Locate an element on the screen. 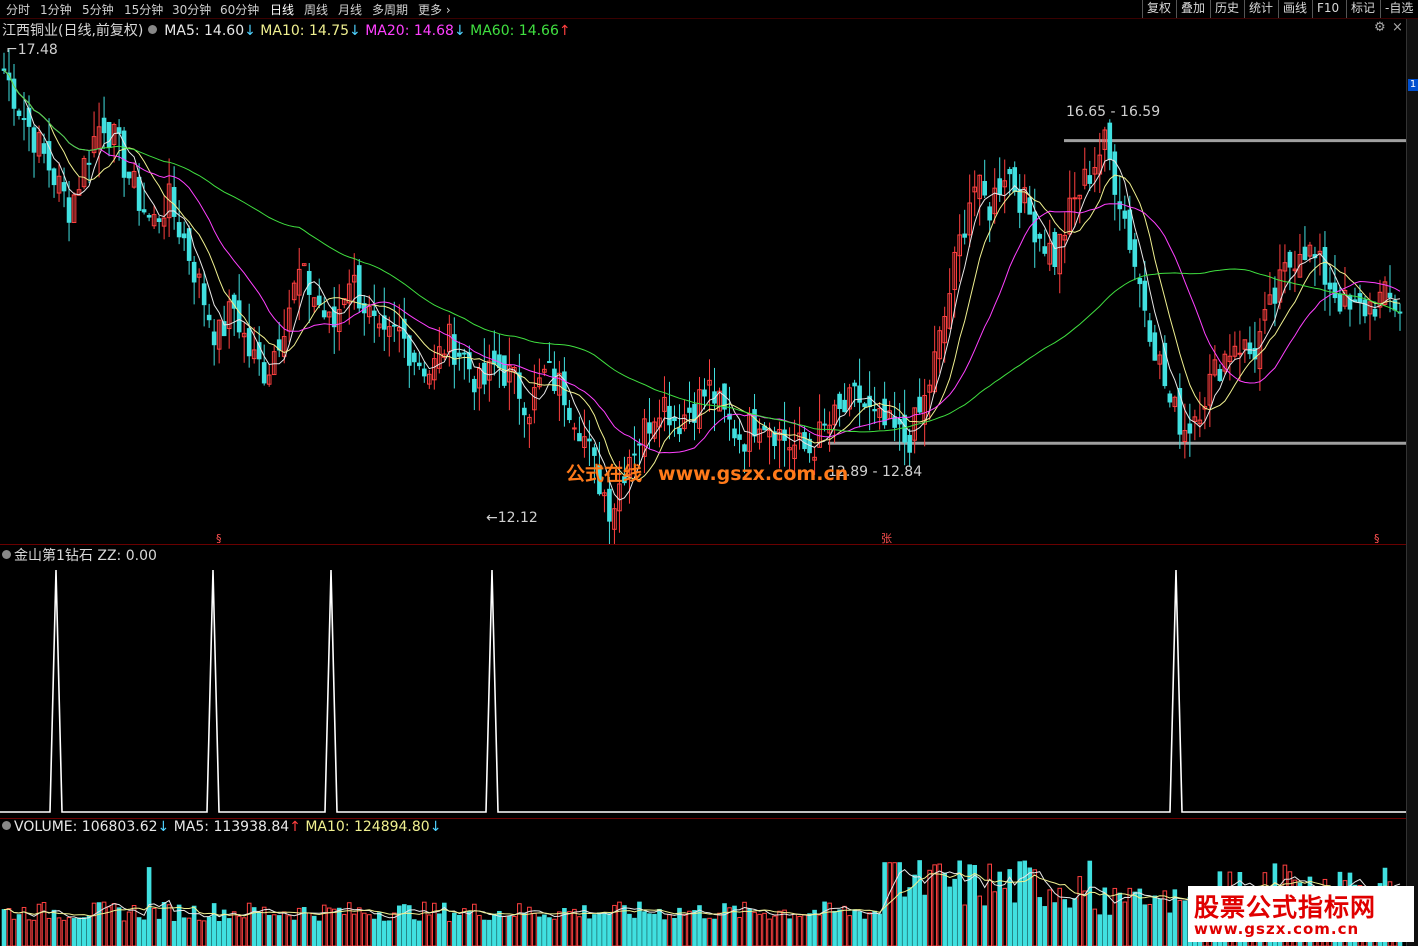 The height and width of the screenshot is (946, 1418). tool-watchlist-button: -自选 is located at coordinates (1398, 9).